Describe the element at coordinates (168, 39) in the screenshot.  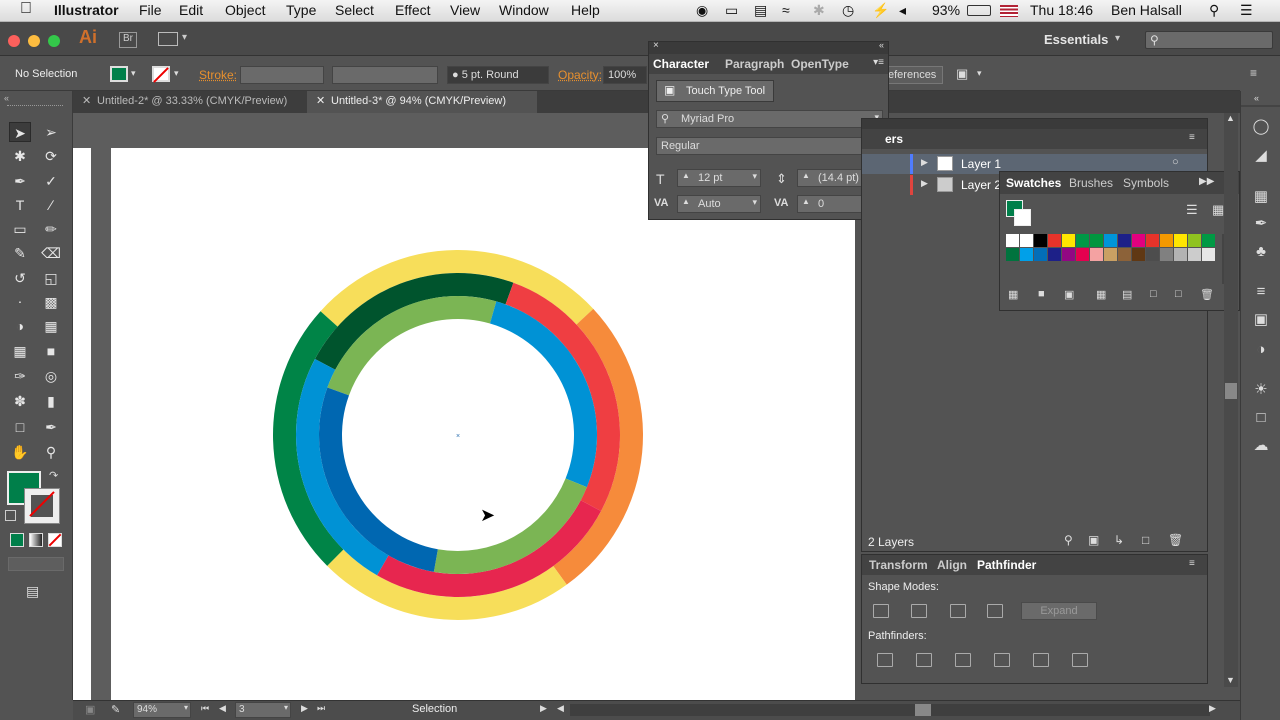
I see `arrange-documents-icon` at that location.